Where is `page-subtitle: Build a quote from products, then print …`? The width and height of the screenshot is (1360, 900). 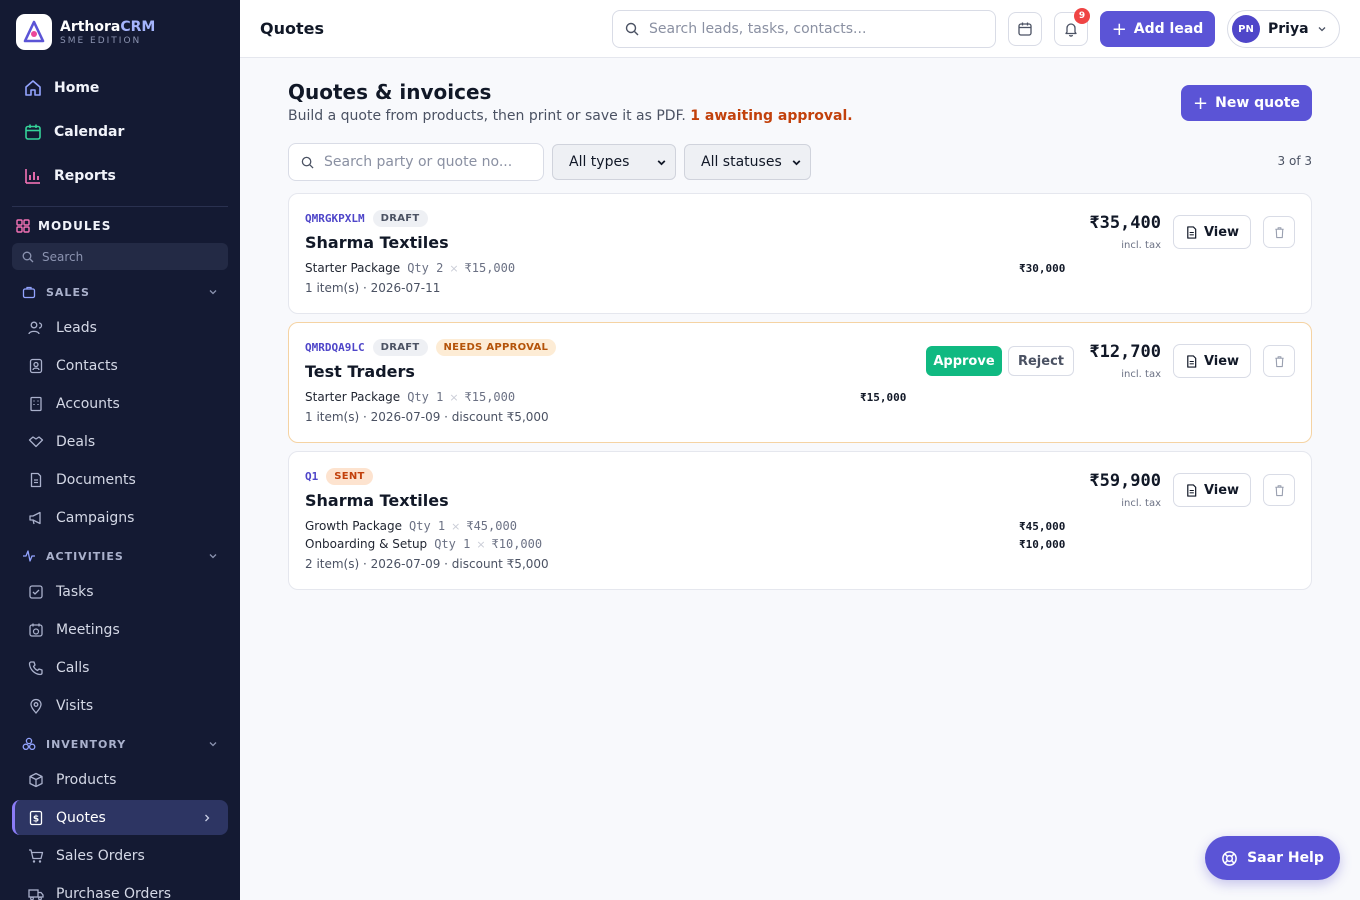 page-subtitle: Build a quote from products, then print … is located at coordinates (570, 116).